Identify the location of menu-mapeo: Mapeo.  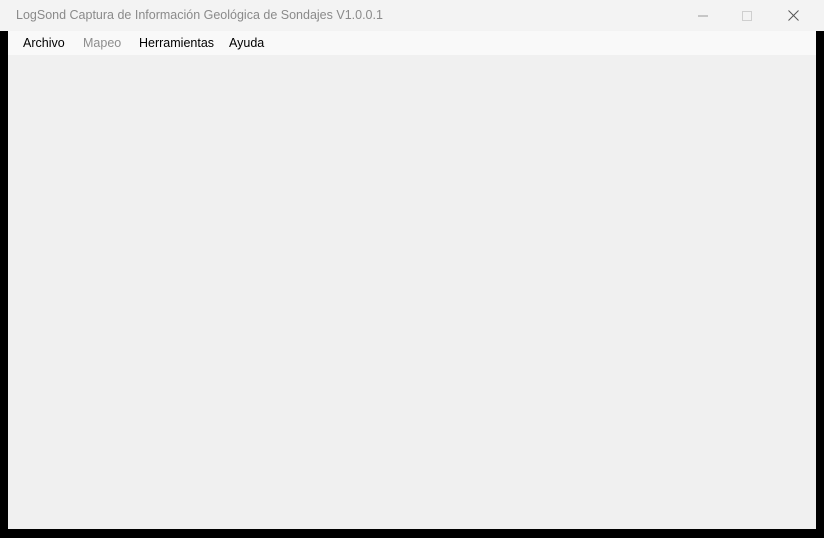
(102, 43).